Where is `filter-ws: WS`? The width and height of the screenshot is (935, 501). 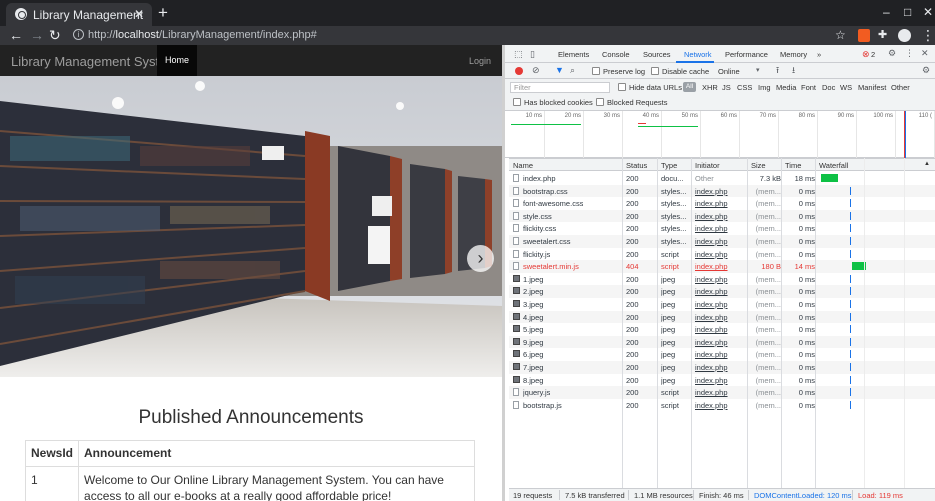 filter-ws: WS is located at coordinates (846, 87).